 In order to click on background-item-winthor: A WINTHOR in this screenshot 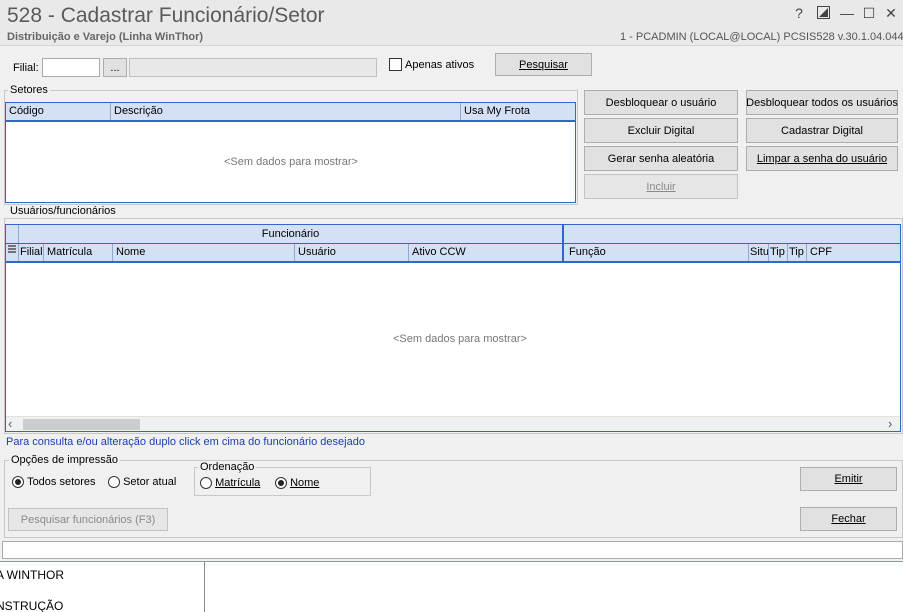, I will do `click(32, 575)`.